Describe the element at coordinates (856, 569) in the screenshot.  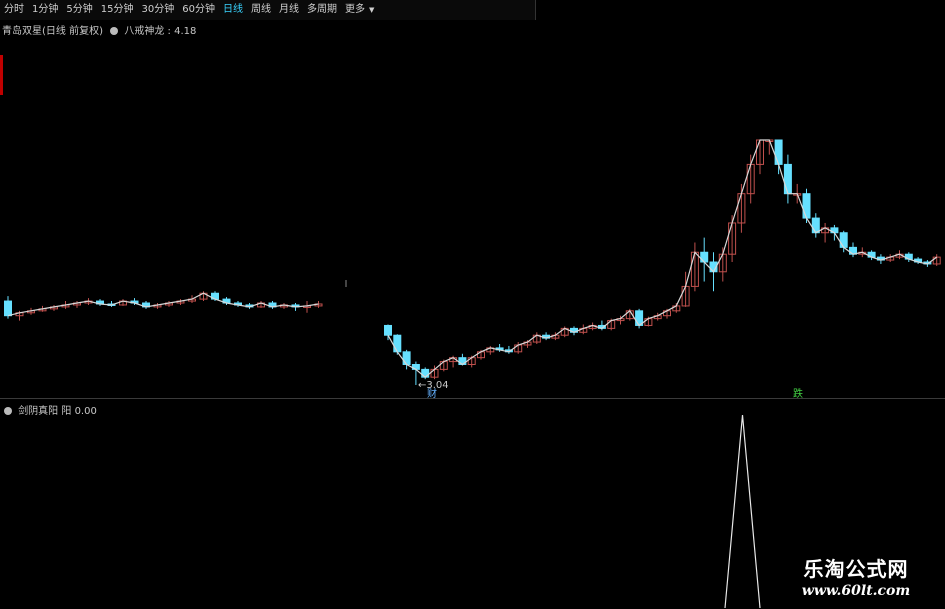
I see `watermark-name: 乐淘公式网` at that location.